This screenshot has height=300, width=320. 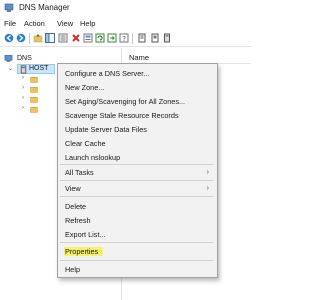 What do you see at coordinates (125, 23) in the screenshot?
I see `menu-bar: File Action View Help` at bounding box center [125, 23].